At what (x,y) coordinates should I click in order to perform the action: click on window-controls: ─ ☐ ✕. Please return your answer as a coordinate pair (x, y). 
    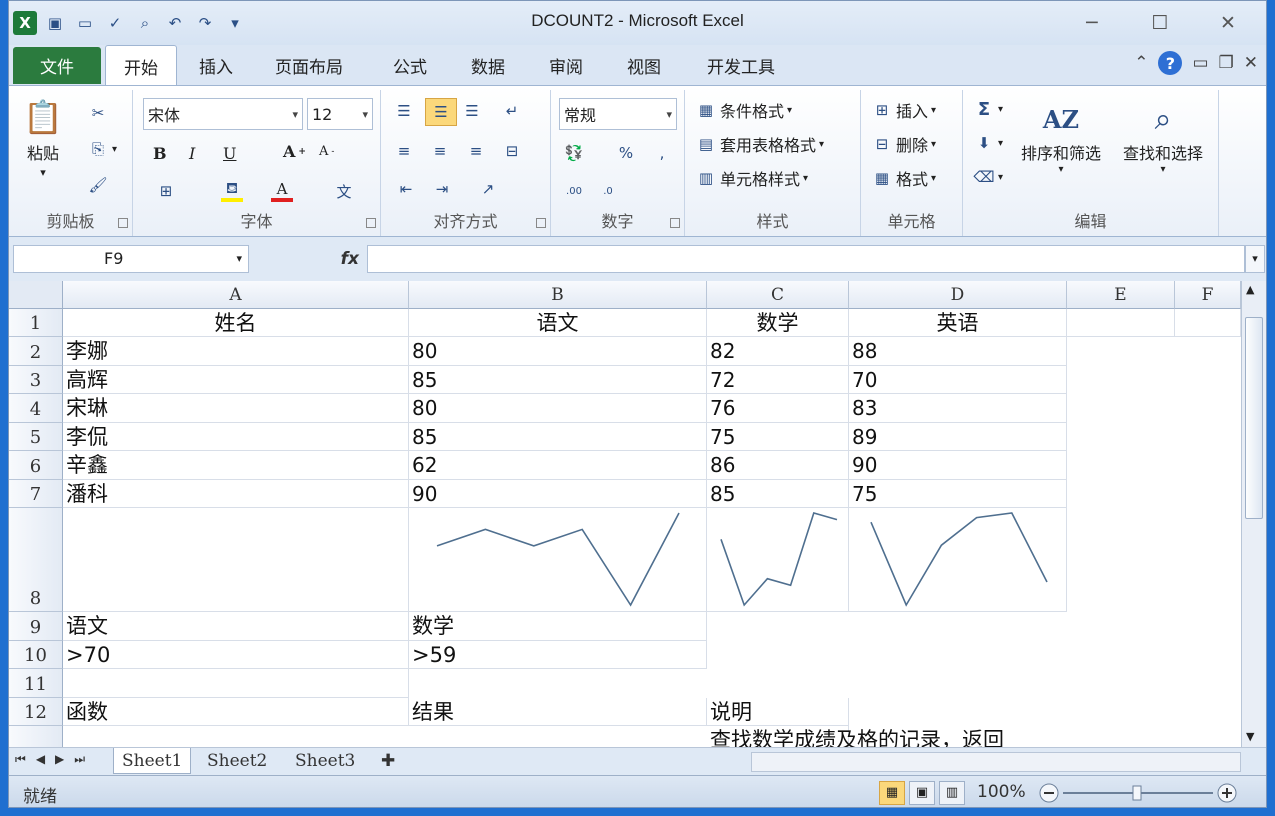
    Looking at the image, I should click on (1160, 23).